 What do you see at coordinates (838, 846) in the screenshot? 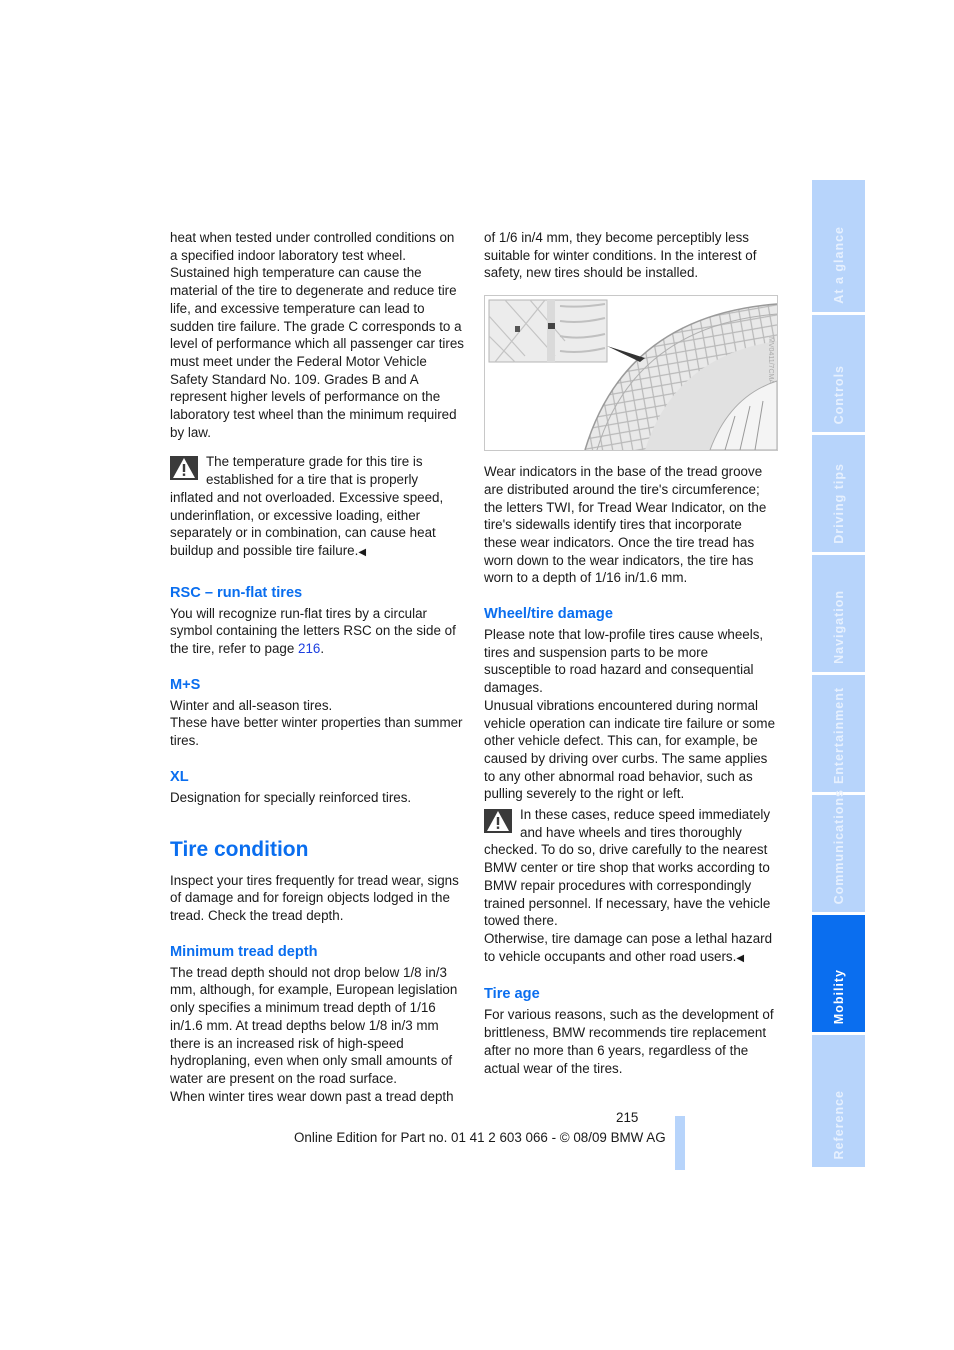
I see `tab-label: Communications` at bounding box center [838, 846].